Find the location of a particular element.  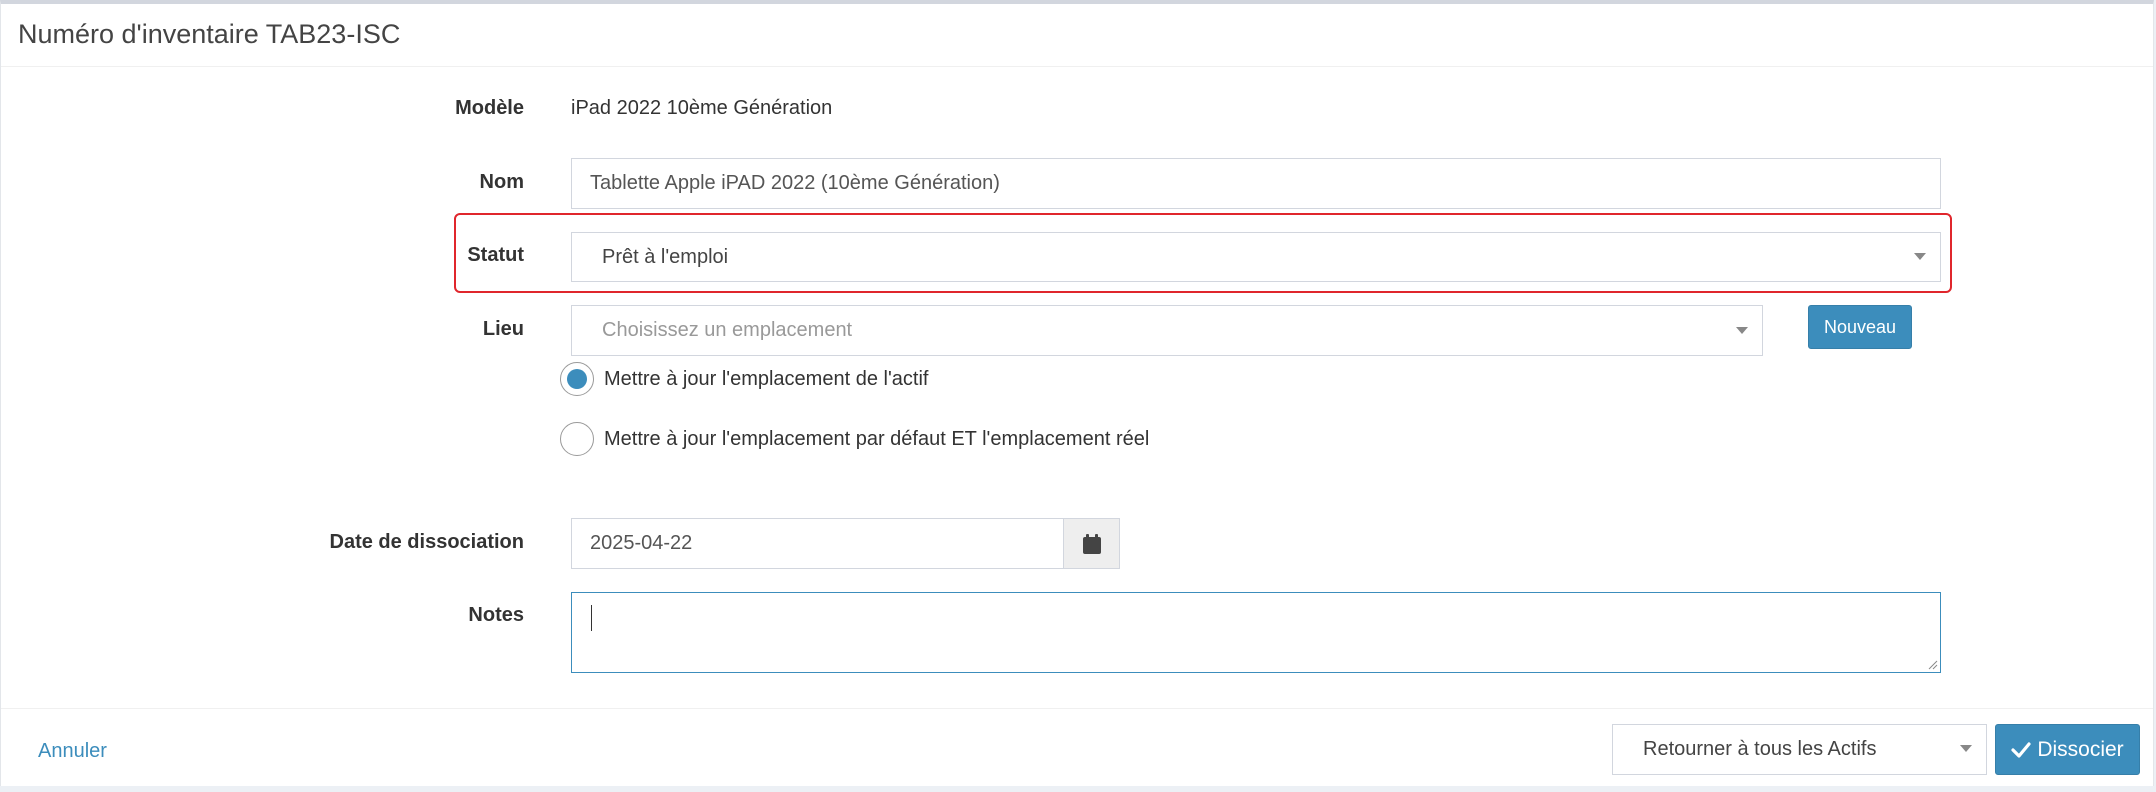

status-selected-value: Prêt à l'emploi is located at coordinates (665, 256).